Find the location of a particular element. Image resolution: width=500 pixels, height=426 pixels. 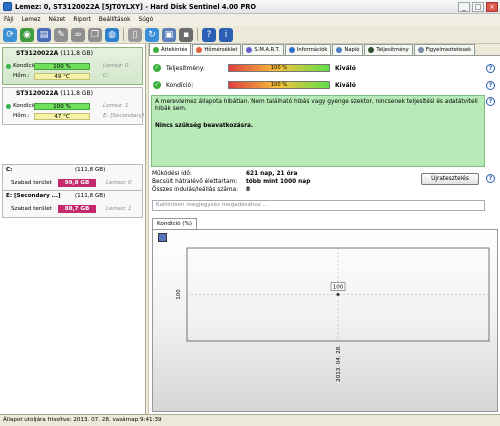

disk-condition-row: Kondíció: 100 % Lemez: 1 is located at coordinates (74, 107).